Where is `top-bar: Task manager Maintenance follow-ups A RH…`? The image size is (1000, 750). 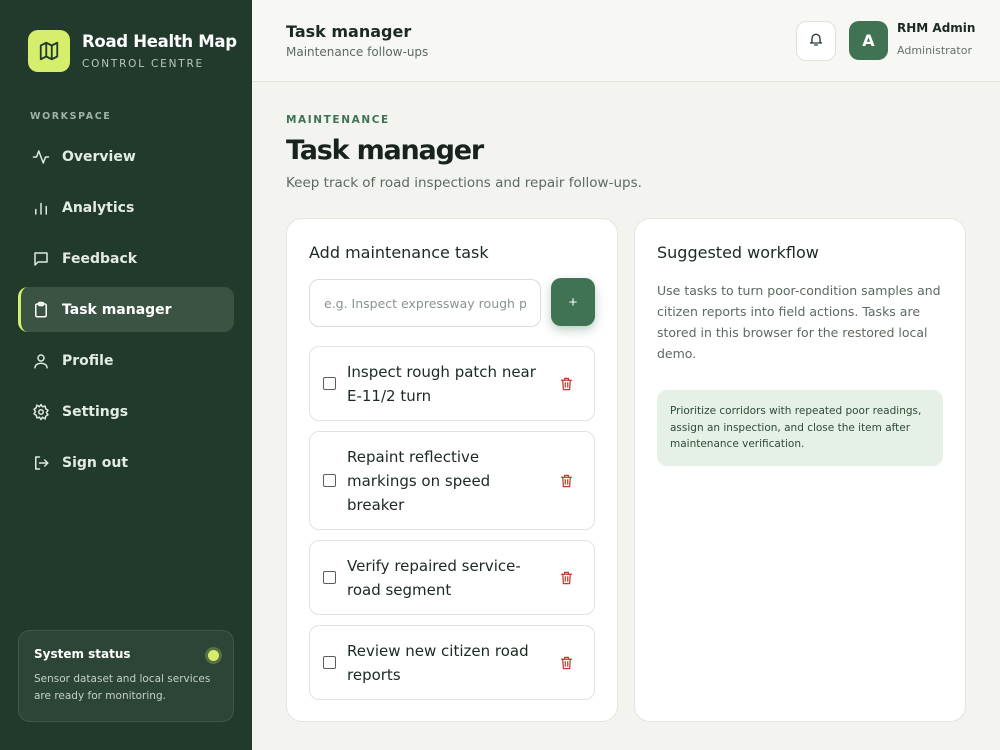
top-bar: Task manager Maintenance follow-ups A RH… is located at coordinates (626, 41).